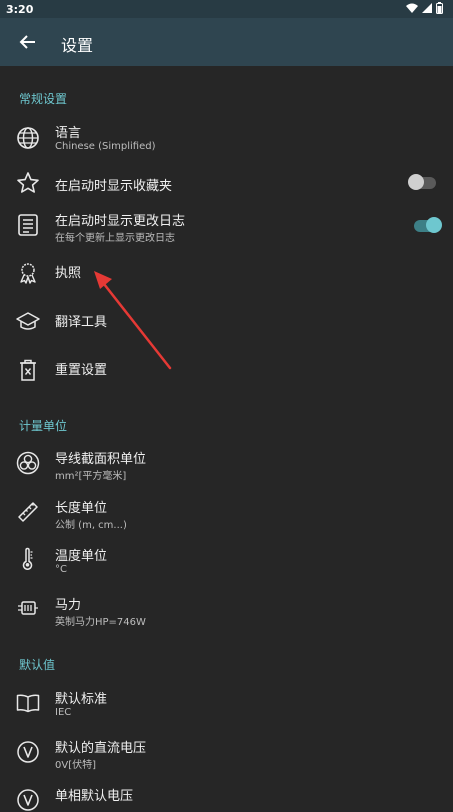 This screenshot has height=812, width=453. What do you see at coordinates (226, 797) in the screenshot?
I see `setting-single-phase-voltage: 单相默认电压` at bounding box center [226, 797].